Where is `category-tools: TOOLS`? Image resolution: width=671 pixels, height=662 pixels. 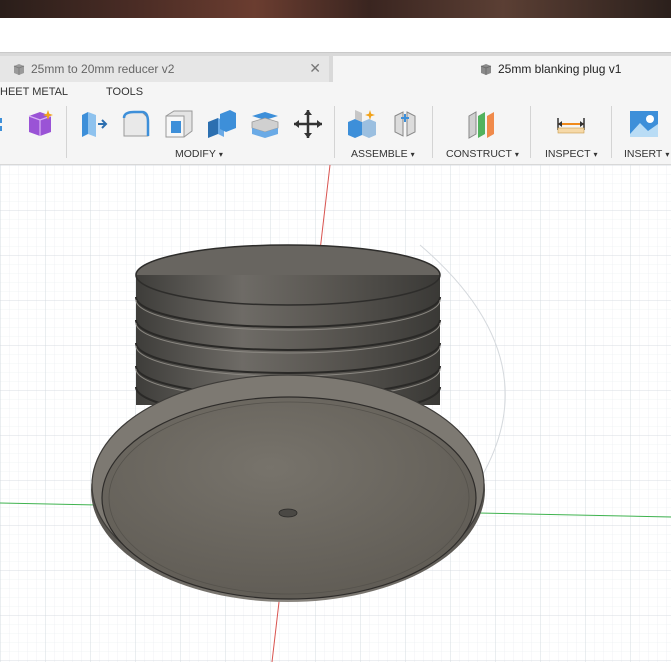 category-tools: TOOLS is located at coordinates (124, 92).